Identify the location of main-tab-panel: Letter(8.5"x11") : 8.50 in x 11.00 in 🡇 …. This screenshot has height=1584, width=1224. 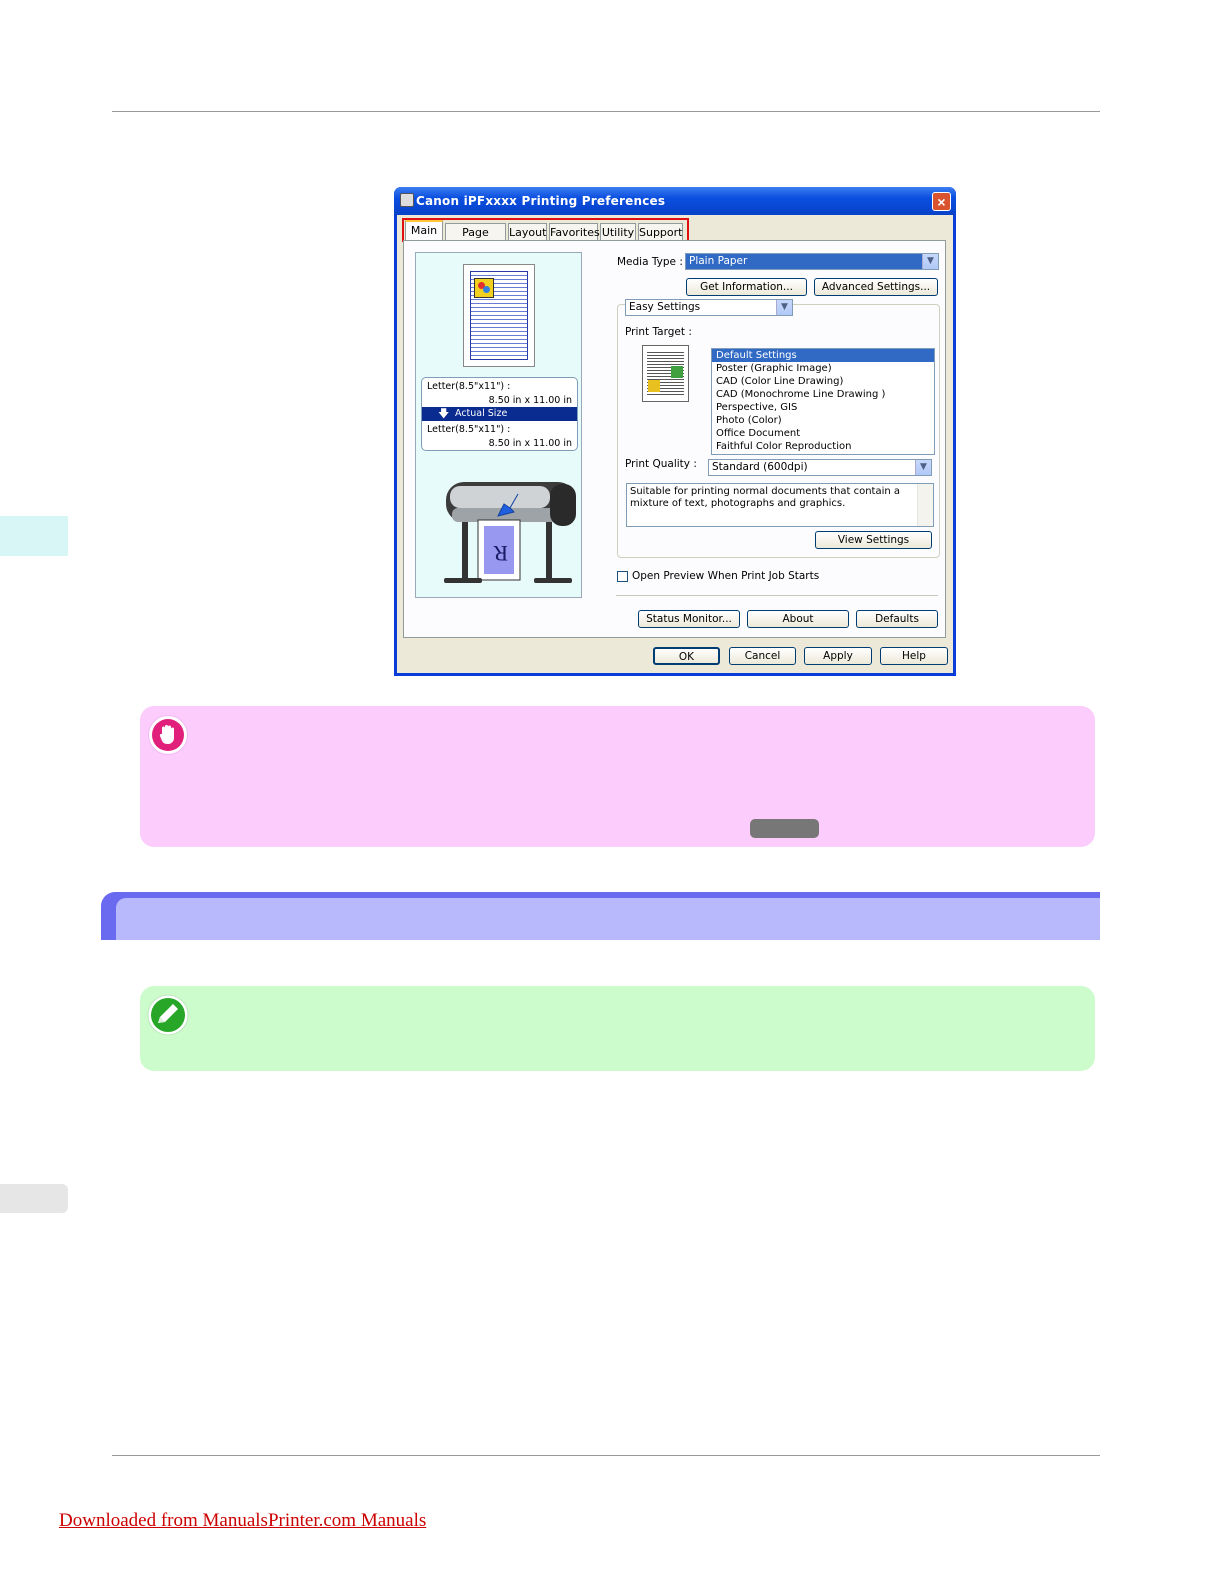
(674, 439).